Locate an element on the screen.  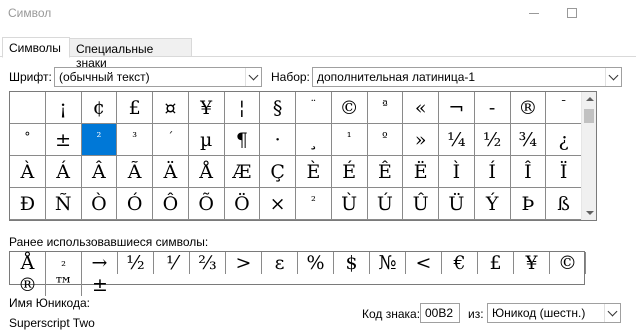
scroll-down-button is located at coordinates (589, 213).